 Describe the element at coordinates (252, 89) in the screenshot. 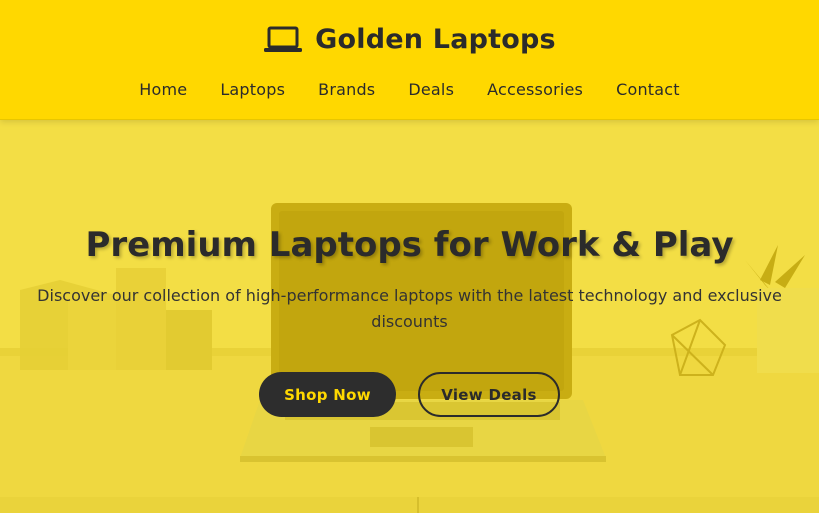

I see `nav-laptops: Laptops` at that location.